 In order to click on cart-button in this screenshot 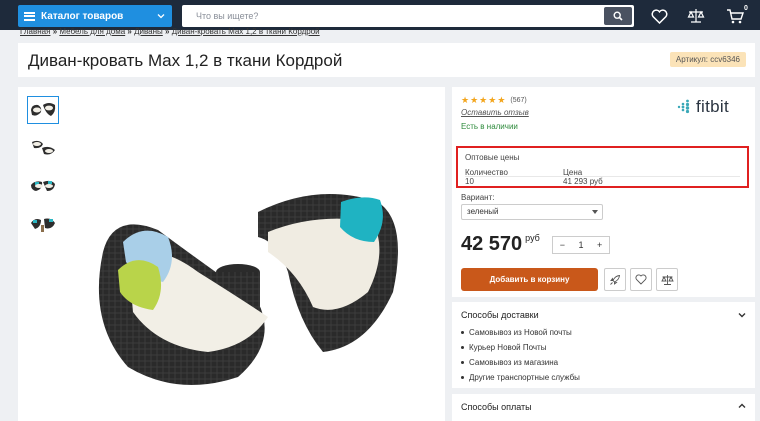, I will do `click(735, 16)`.